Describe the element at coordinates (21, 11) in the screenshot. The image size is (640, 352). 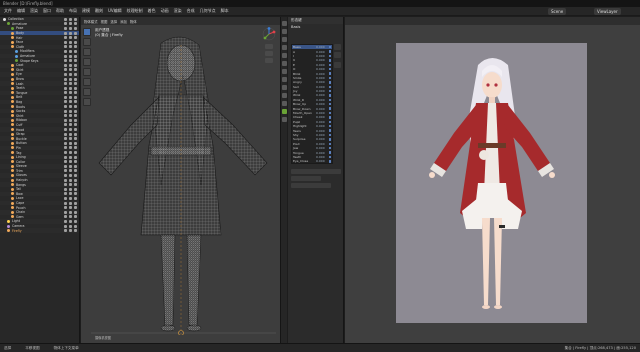
I see `menu-item: 编辑` at that location.